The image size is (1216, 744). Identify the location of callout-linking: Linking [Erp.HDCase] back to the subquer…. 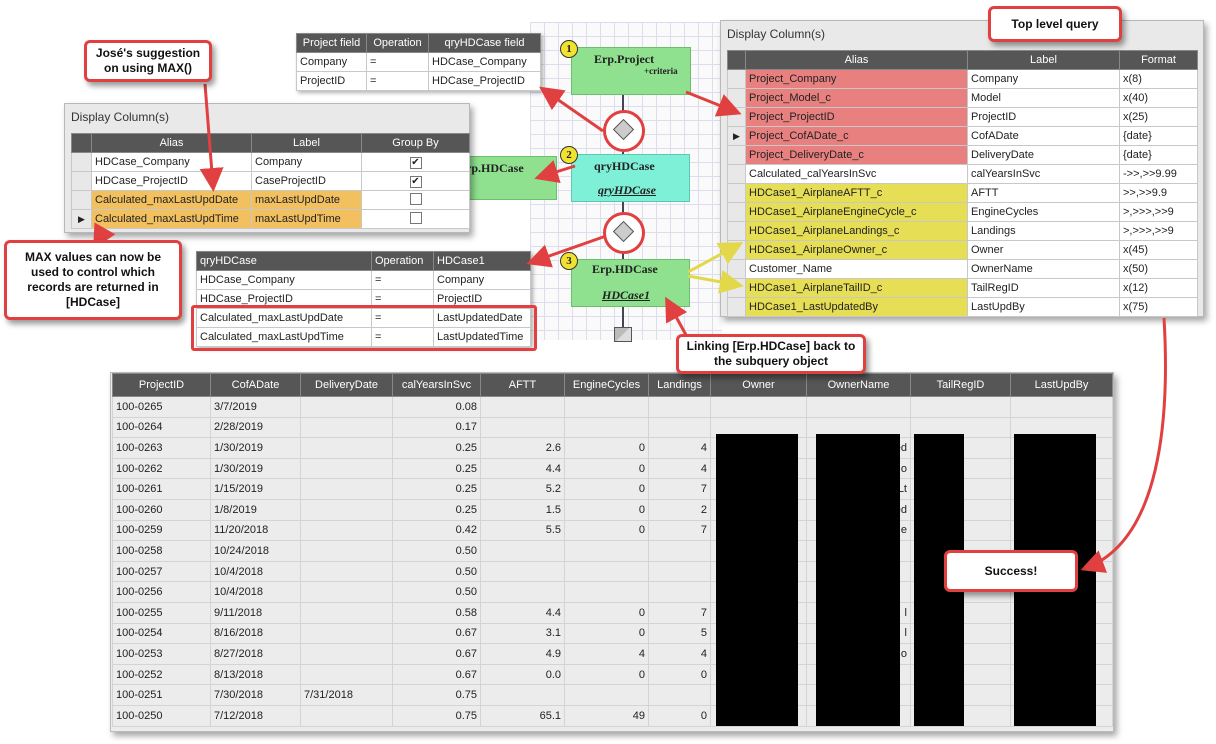
(771, 354).